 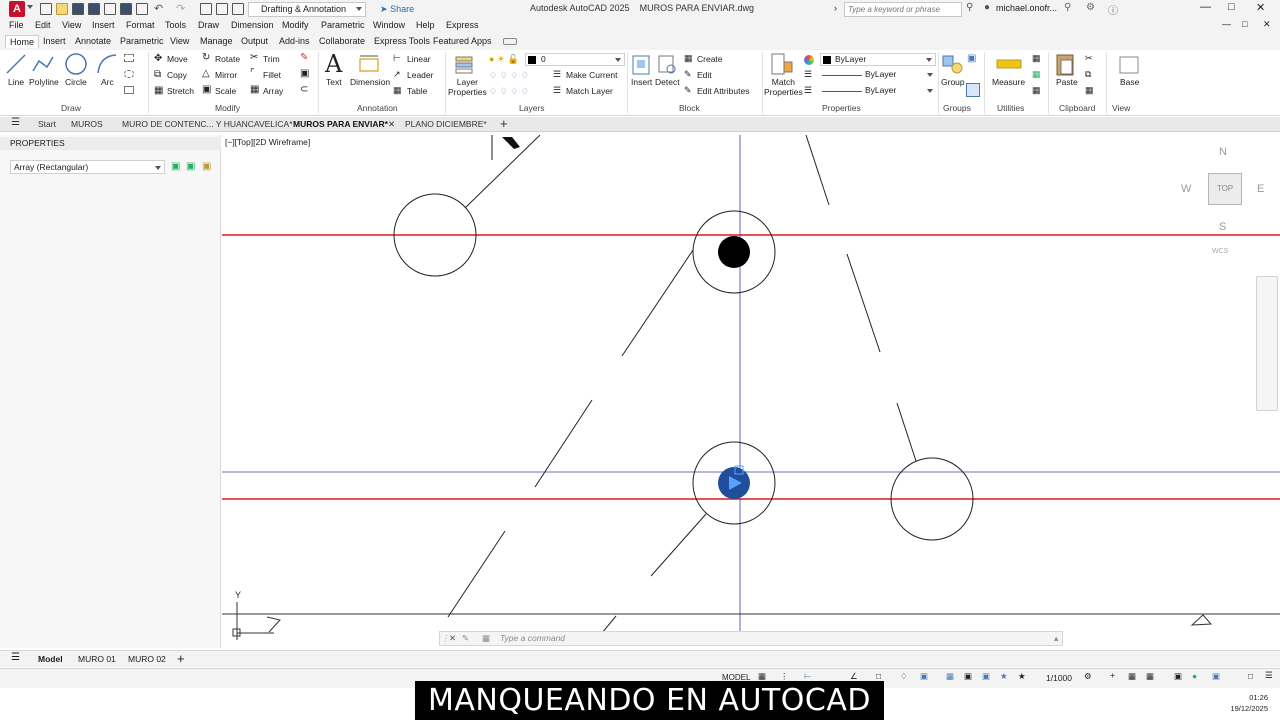 I want to click on edit-block-label: Edit, so click(x=704, y=75).